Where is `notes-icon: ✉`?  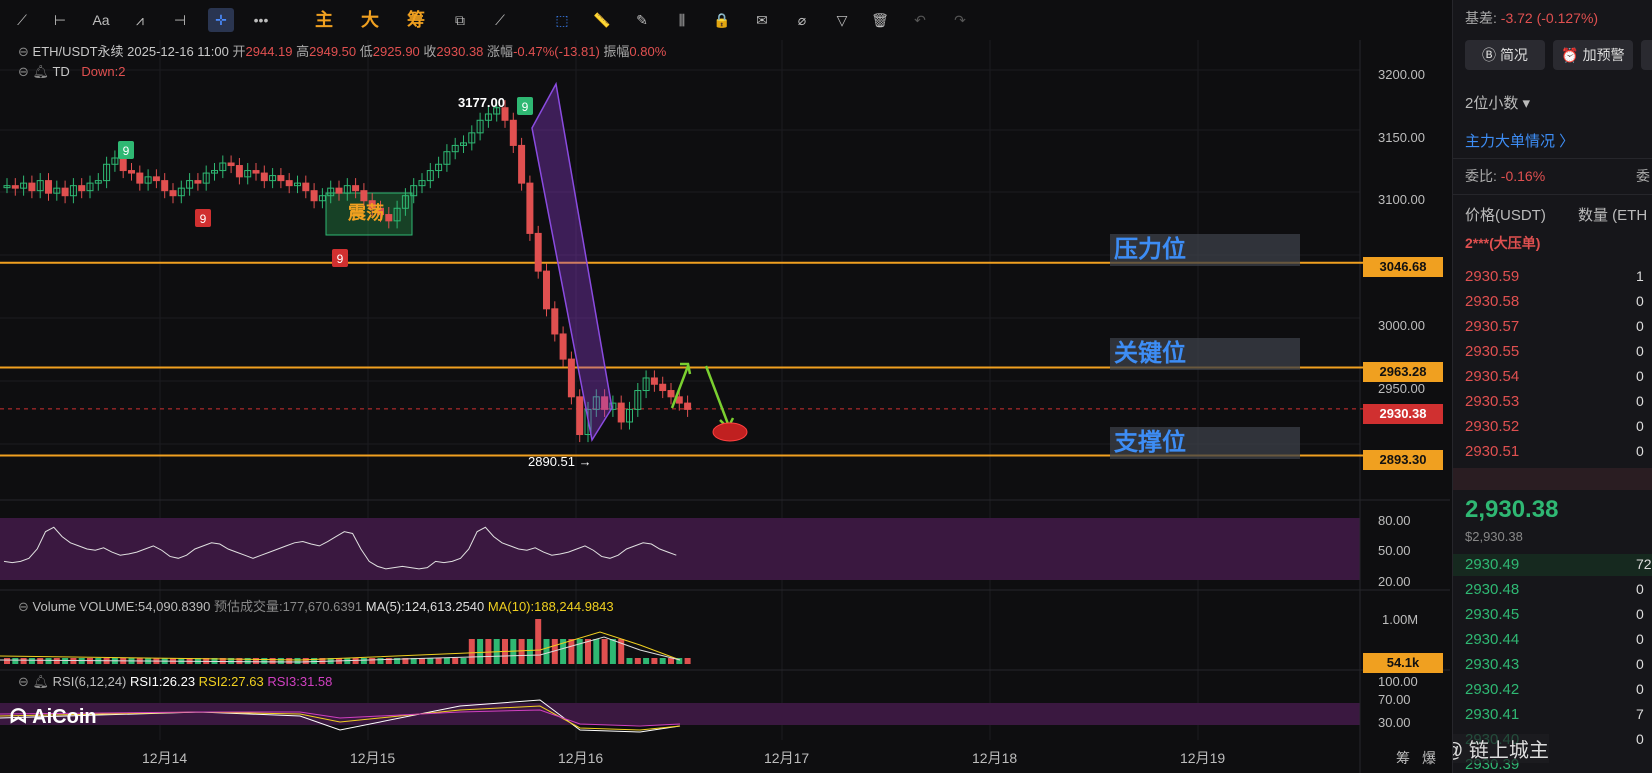 notes-icon: ✉ is located at coordinates (762, 20).